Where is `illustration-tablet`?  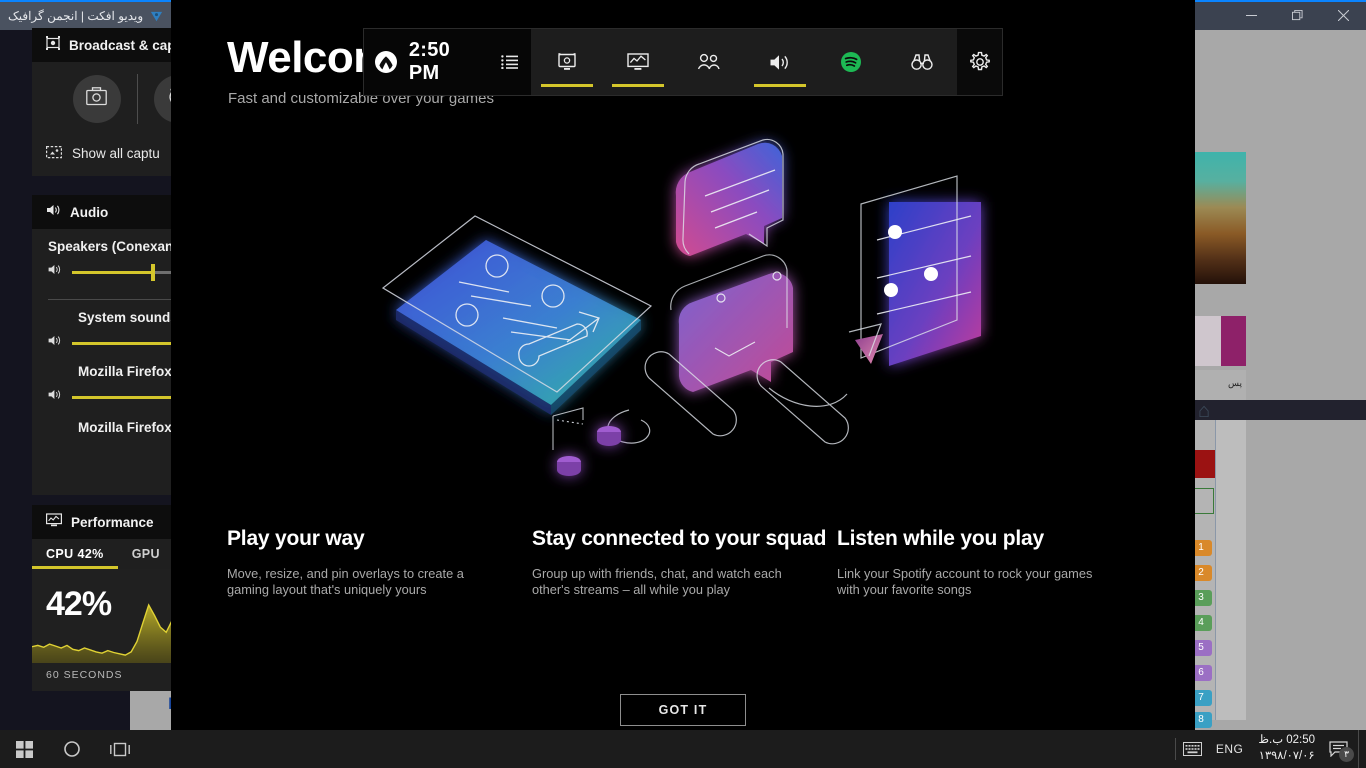 illustration-tablet is located at coordinates (518, 327).